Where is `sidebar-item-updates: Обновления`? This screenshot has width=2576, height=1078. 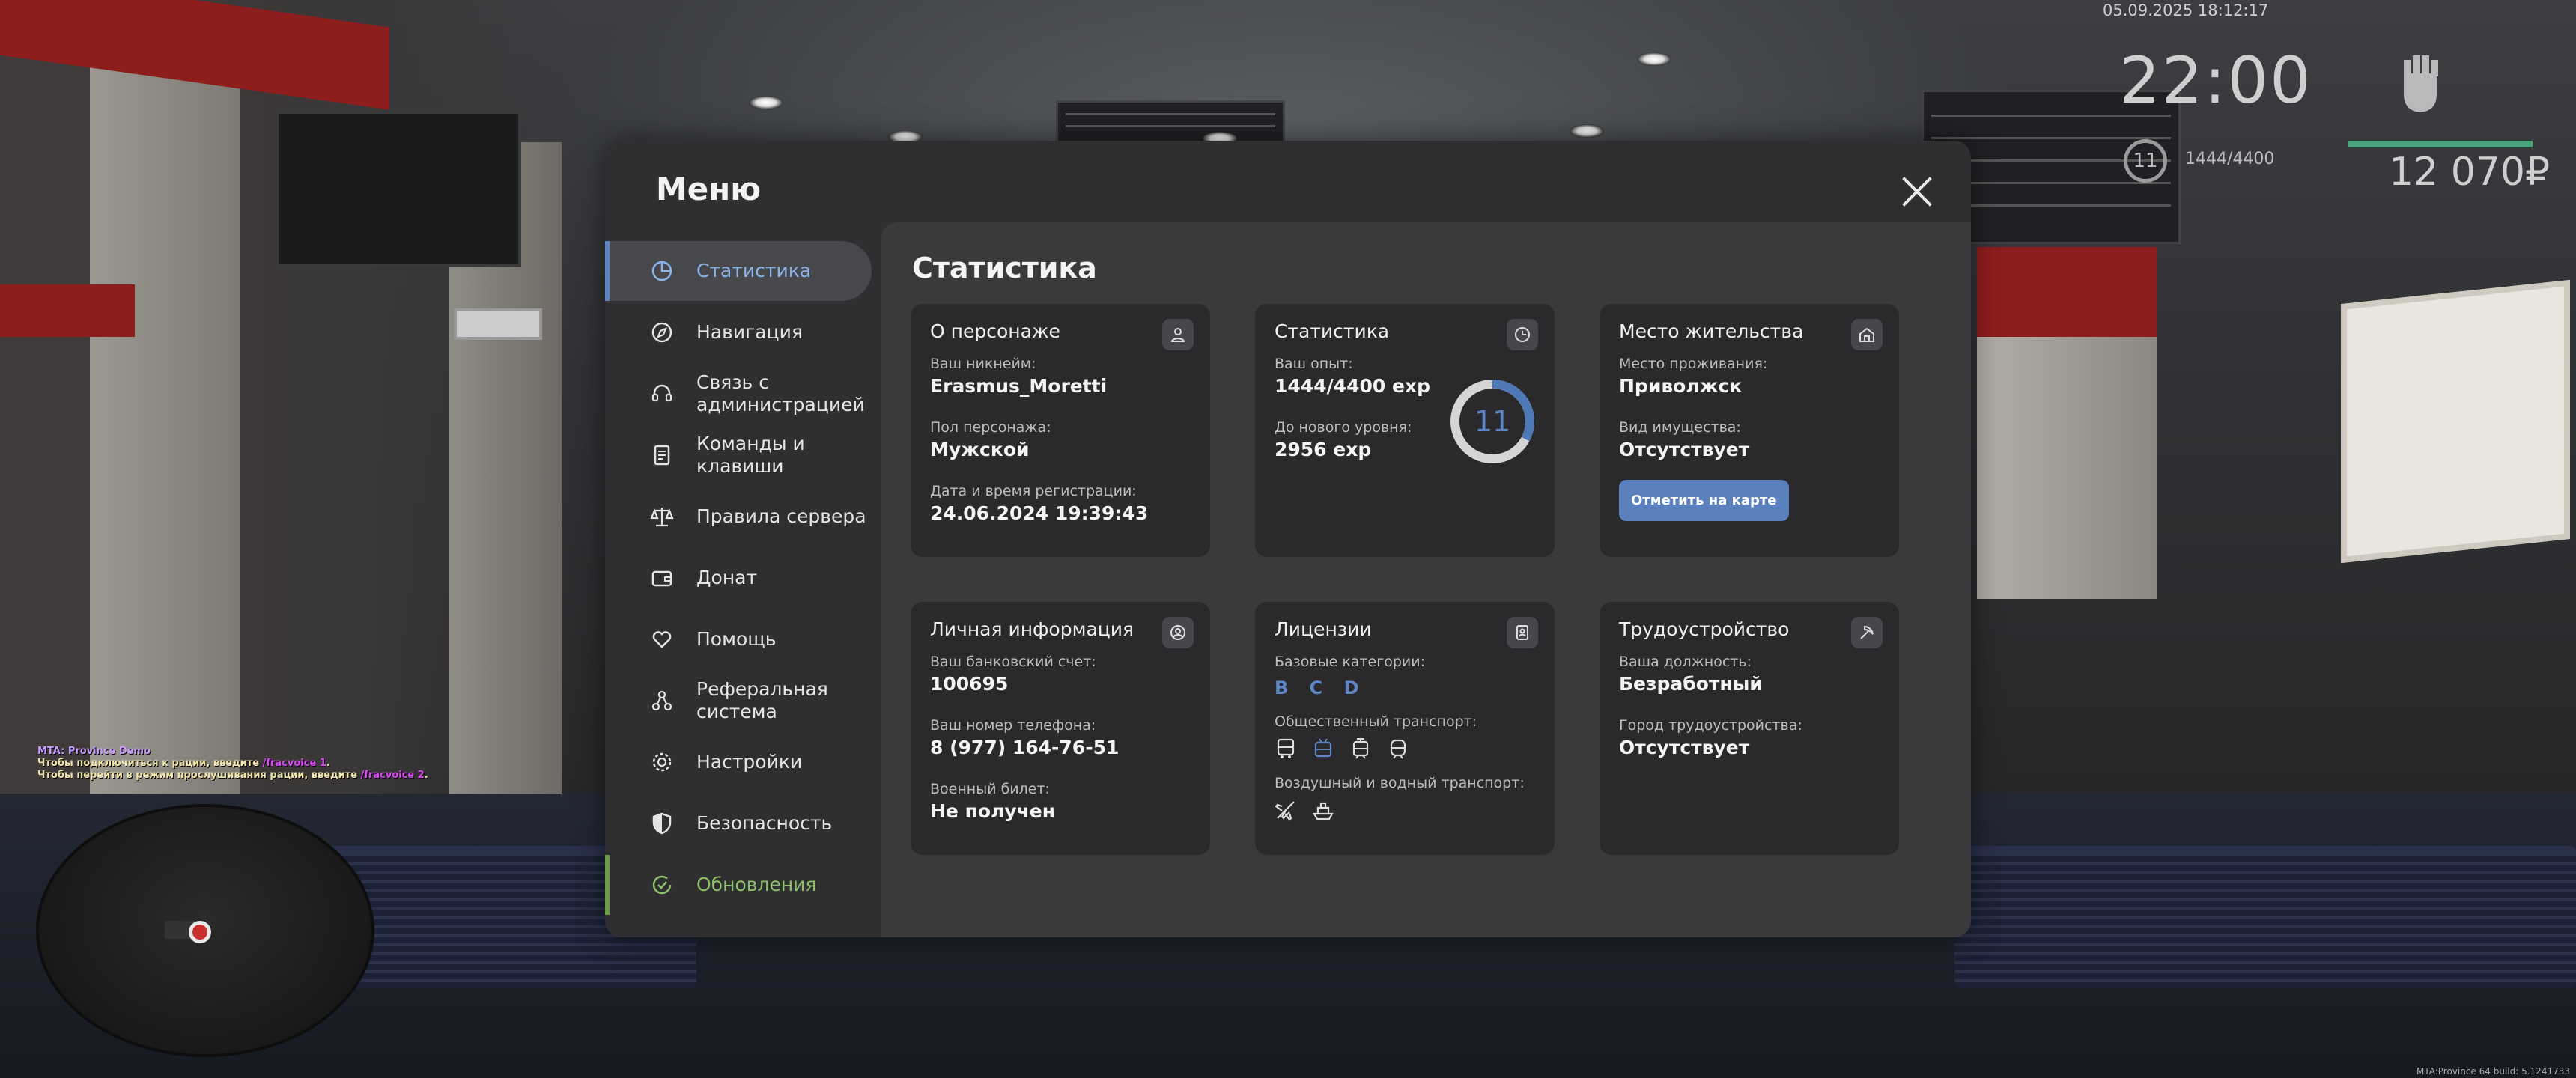 sidebar-item-updates: Обновления is located at coordinates (738, 885).